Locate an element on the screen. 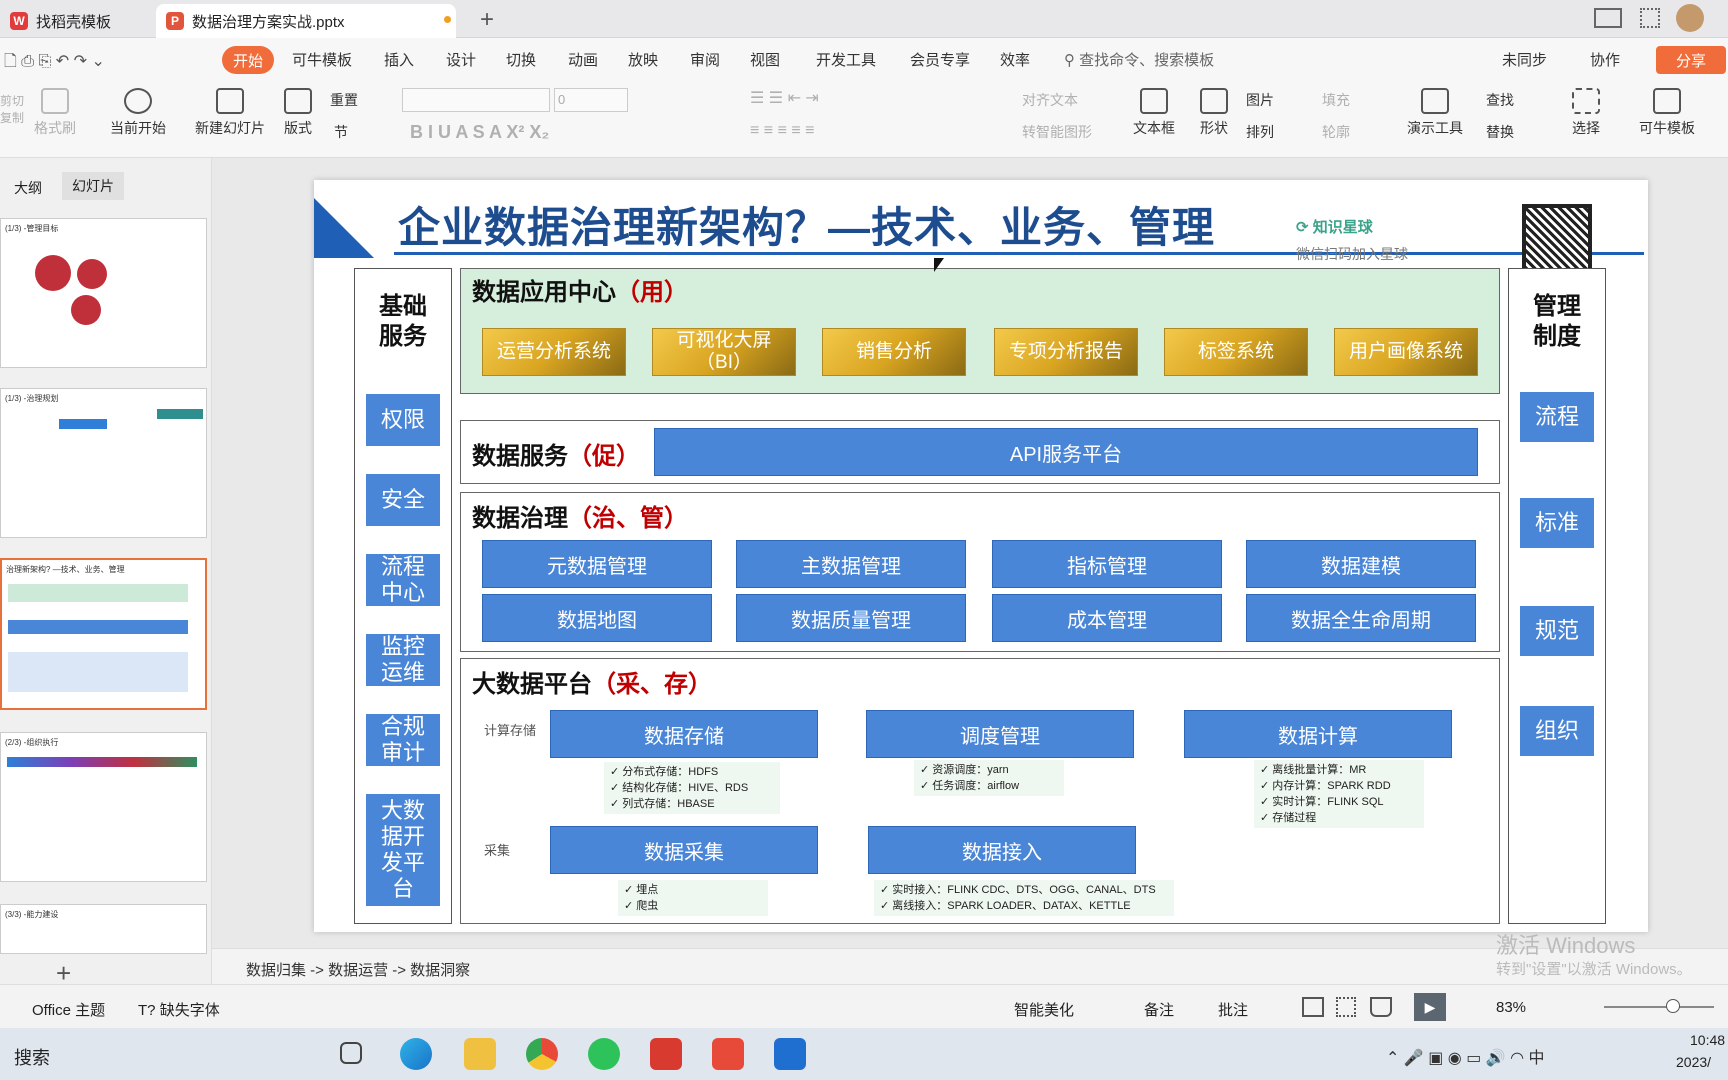 Image resolution: width=1728 pixels, height=1080 pixels. image-button: 图片 is located at coordinates (1260, 100).